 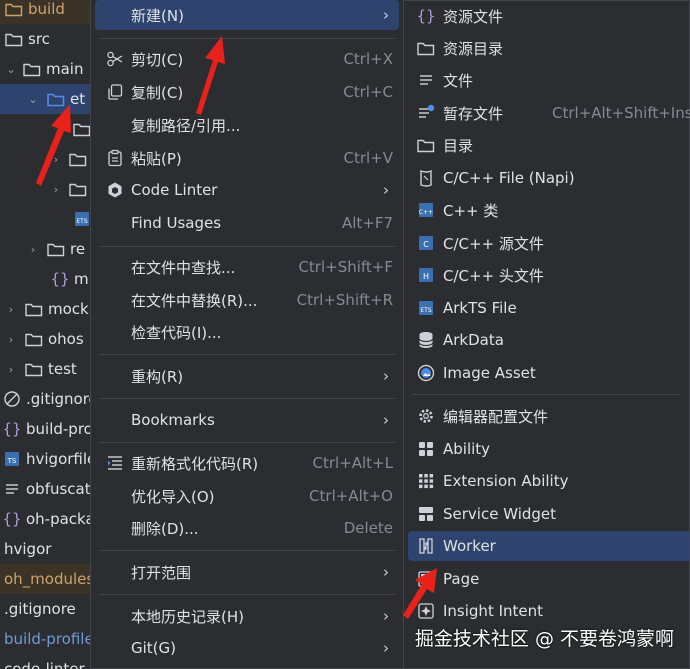 What do you see at coordinates (544, 639) in the screenshot?
I see `watermark: 掘金技术社区 @ 不要卷鸿蒙啊` at bounding box center [544, 639].